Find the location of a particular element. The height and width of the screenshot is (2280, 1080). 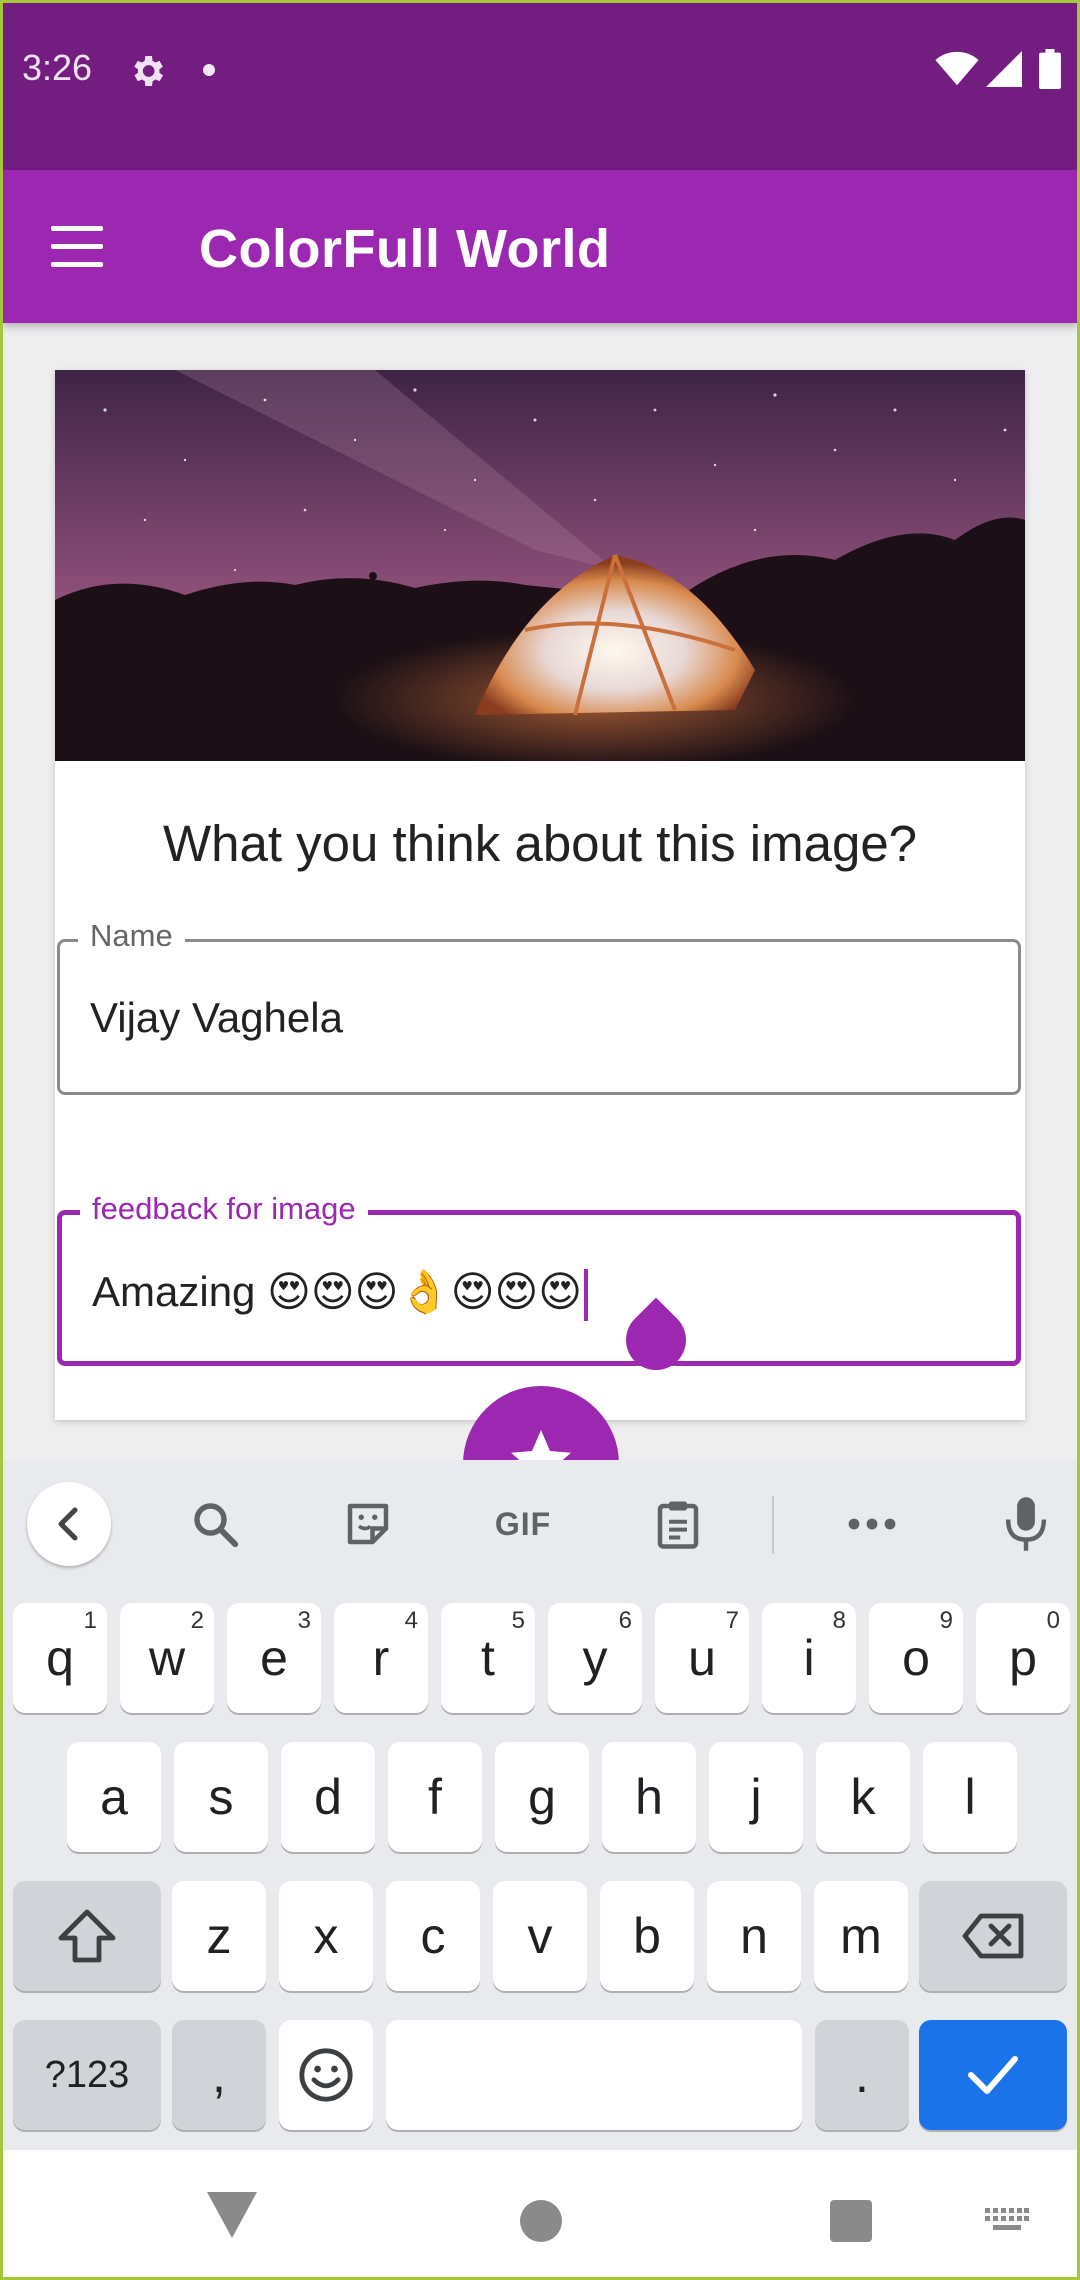

key-w: w2 is located at coordinates (167, 1658).